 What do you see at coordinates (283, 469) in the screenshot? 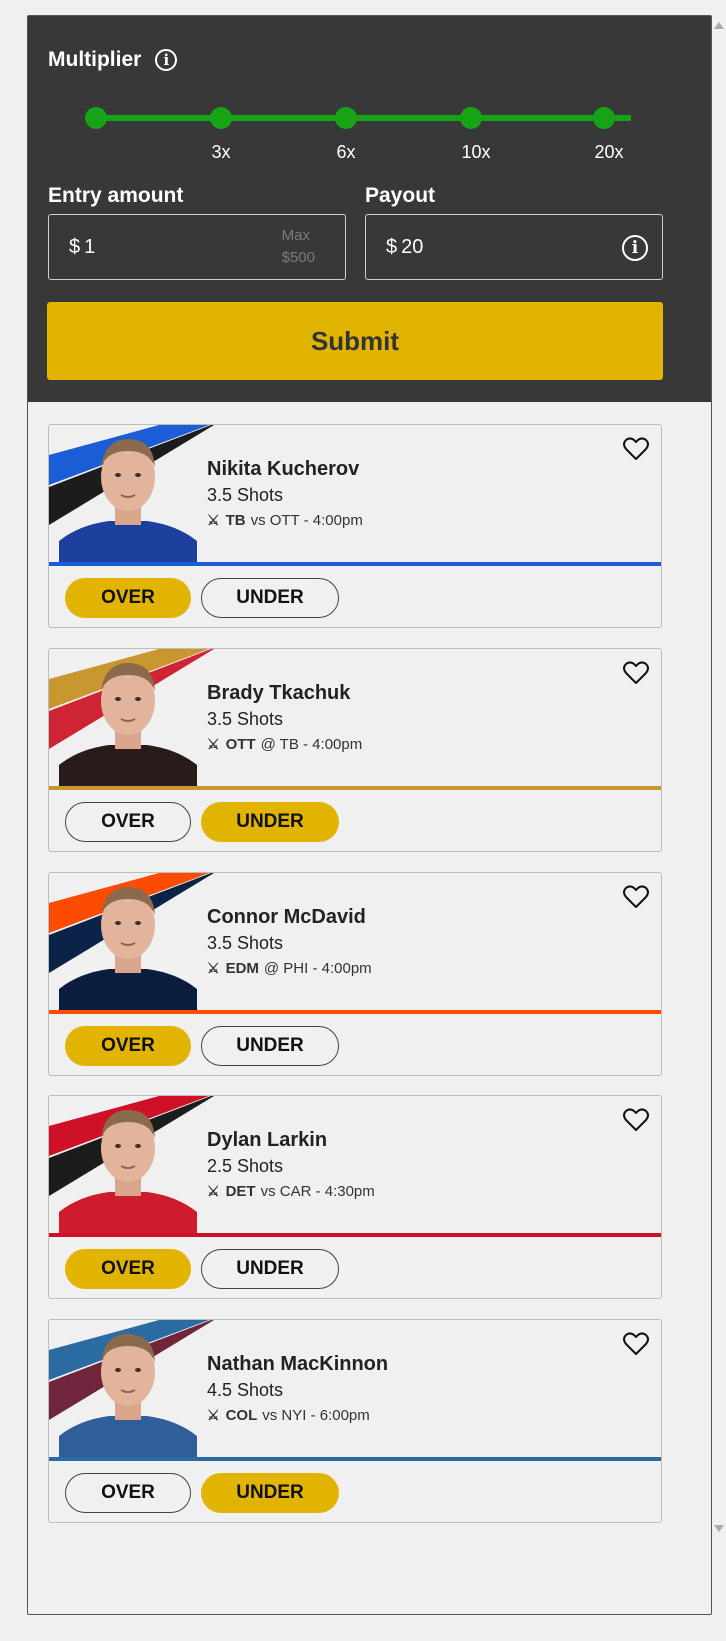
I see `player-name: Nikita Kucherov` at bounding box center [283, 469].